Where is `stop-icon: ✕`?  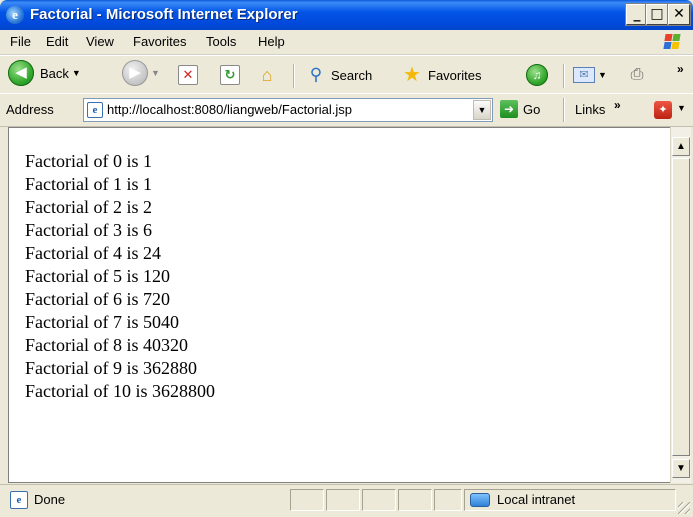
stop-icon: ✕ is located at coordinates (188, 75).